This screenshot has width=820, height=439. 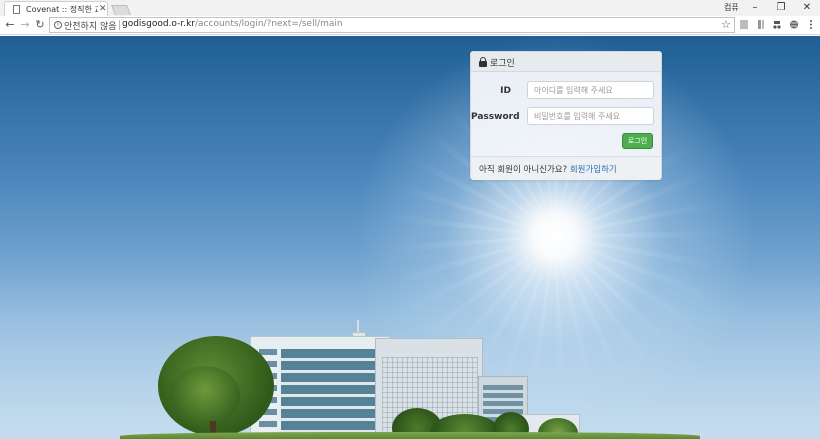 What do you see at coordinates (410, 8) in the screenshot?
I see `tab-strip: Covenat :: 정직한 교육시 ✕ 컴퓨 – ❐ ✕` at bounding box center [410, 8].